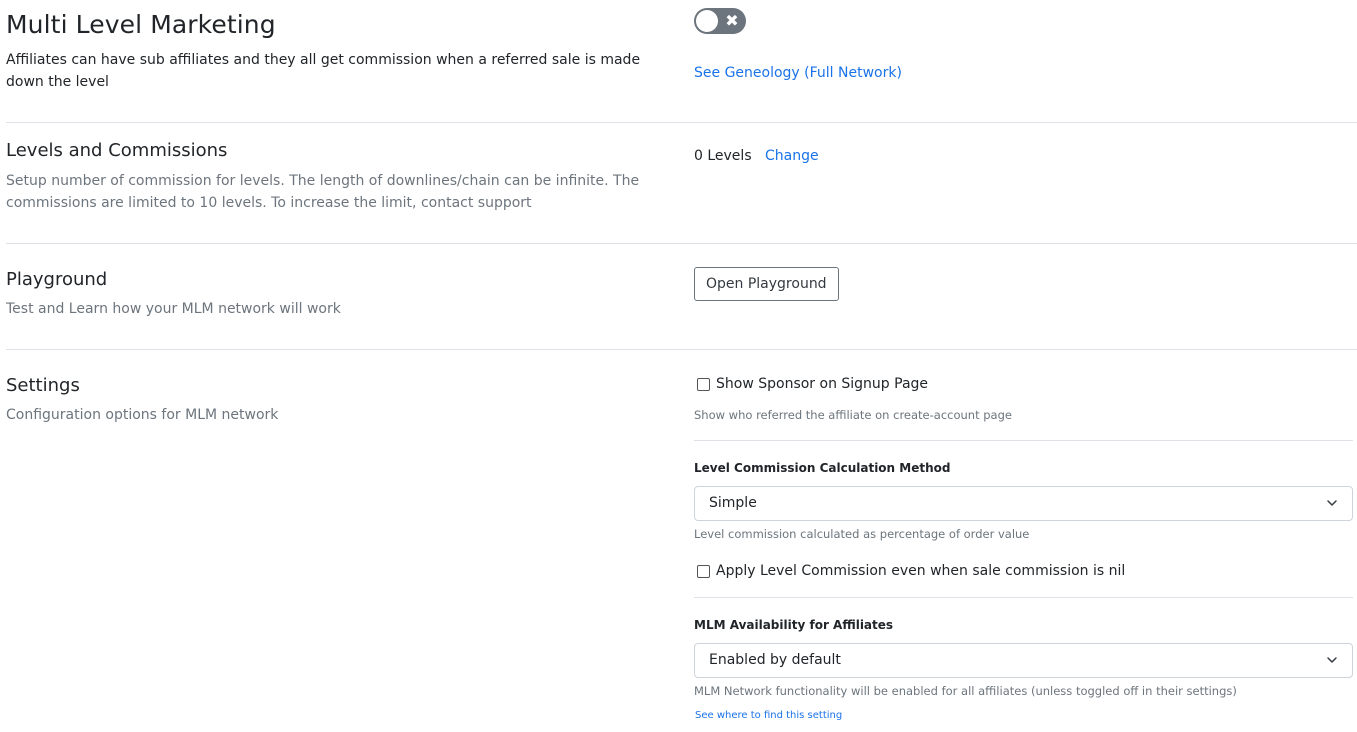 This screenshot has width=1357, height=732. What do you see at coordinates (117, 150) in the screenshot?
I see `levels-title: Levels and Commissions` at bounding box center [117, 150].